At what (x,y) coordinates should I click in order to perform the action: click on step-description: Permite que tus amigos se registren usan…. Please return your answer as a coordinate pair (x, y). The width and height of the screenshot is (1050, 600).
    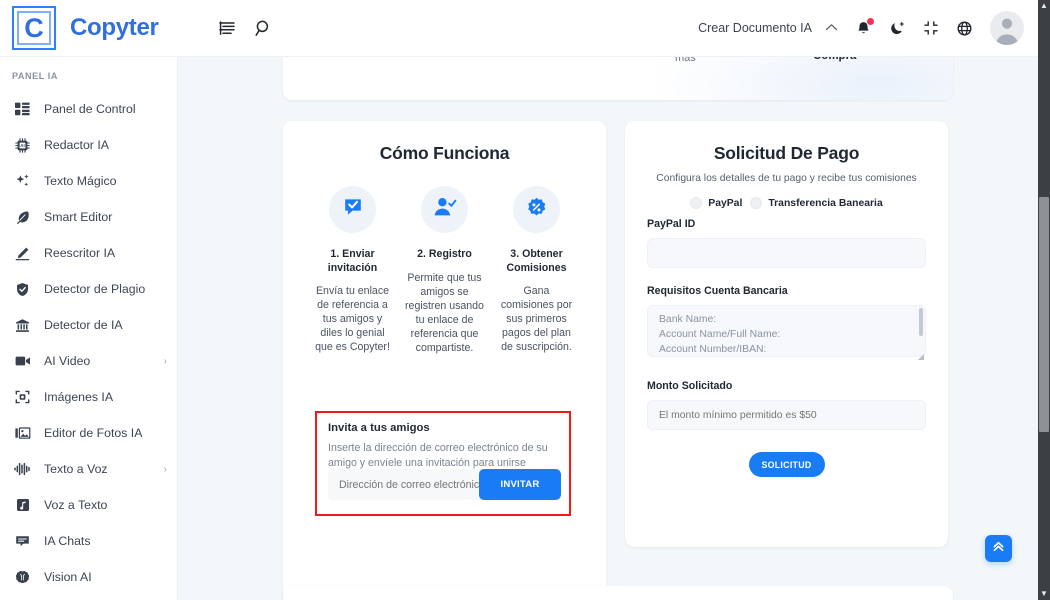
    Looking at the image, I should click on (444, 312).